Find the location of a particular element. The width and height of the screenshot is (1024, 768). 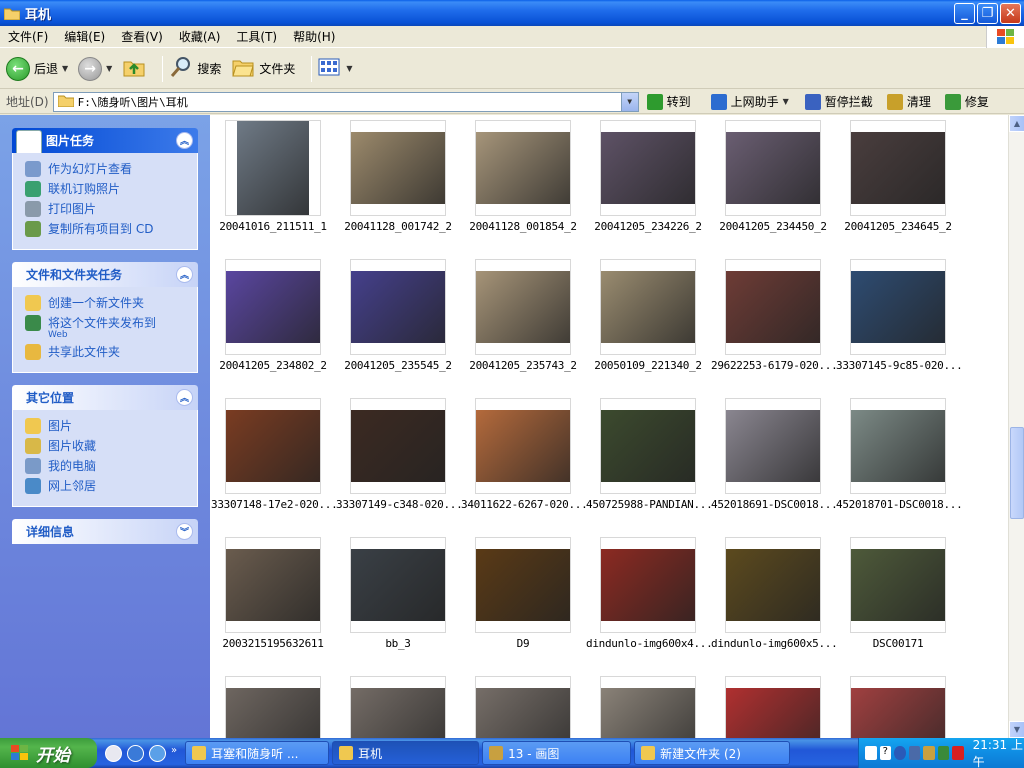

taskbar-button: 新建文件夹 (2) is located at coordinates (712, 753).